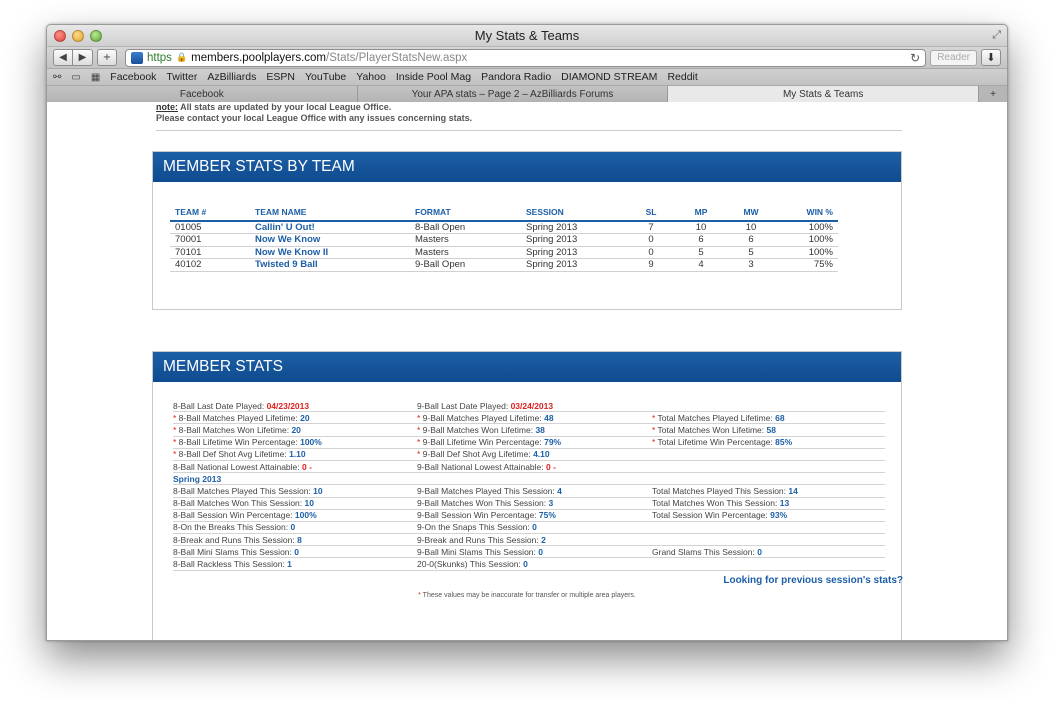 This screenshot has width=1053, height=704. I want to click on col-team-number: TEAM #, so click(210, 214).